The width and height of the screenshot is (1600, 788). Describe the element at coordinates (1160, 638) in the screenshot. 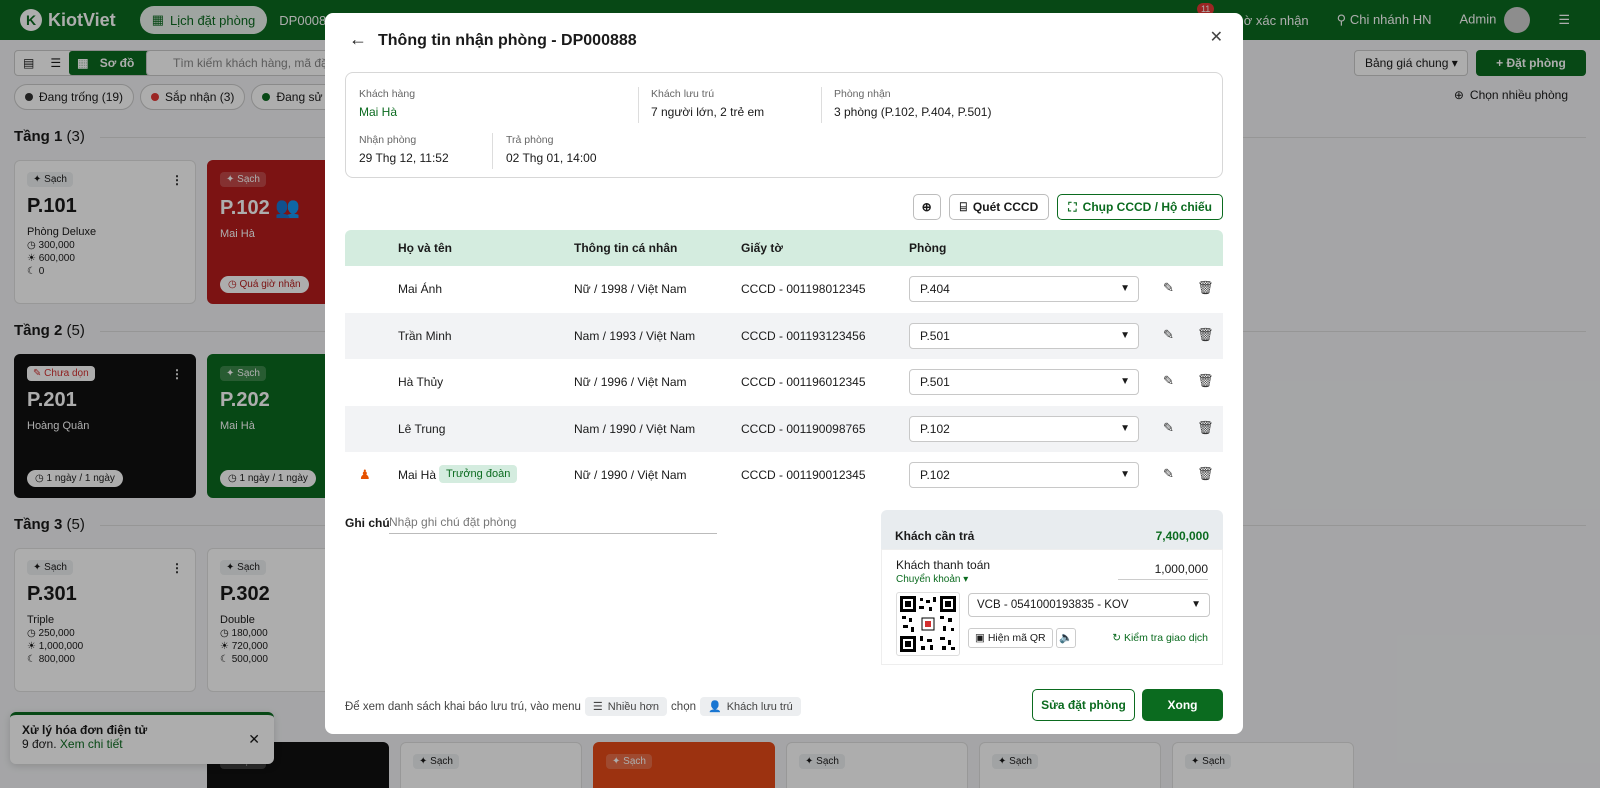

I see `check-transaction-link: ↻ Kiểm tra giao dịch` at that location.